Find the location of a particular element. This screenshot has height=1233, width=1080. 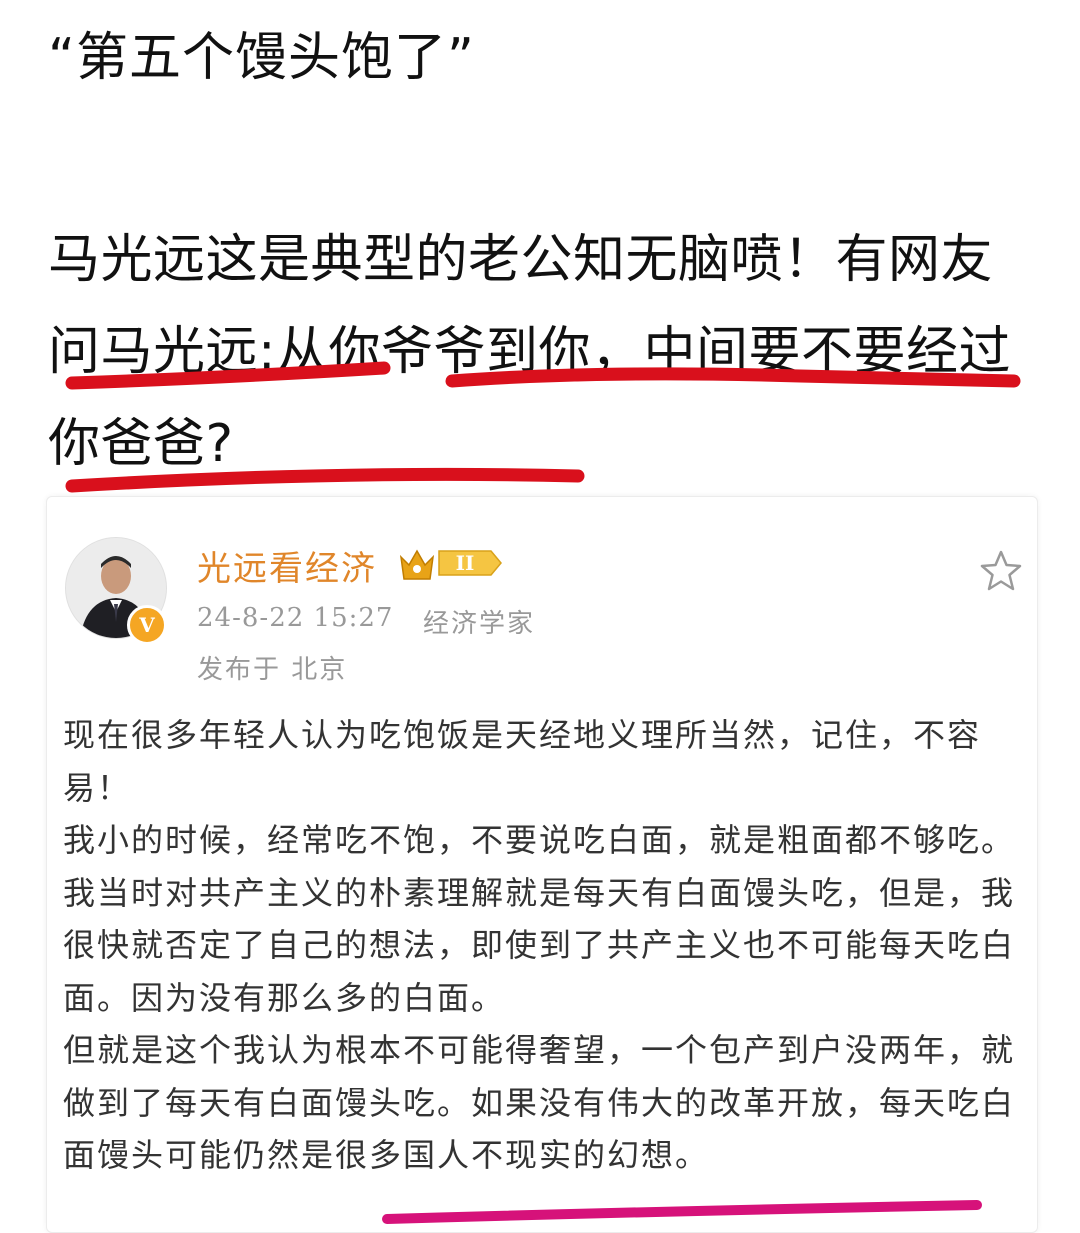

author-role: 经济学家 is located at coordinates (479, 624).